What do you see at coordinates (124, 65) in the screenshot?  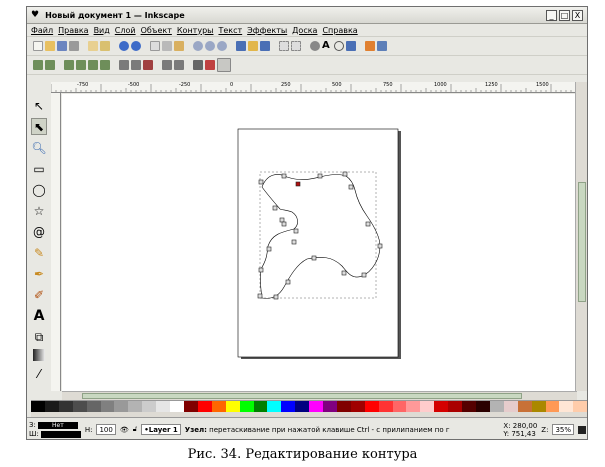 I see `cusp-node-icon` at bounding box center [124, 65].